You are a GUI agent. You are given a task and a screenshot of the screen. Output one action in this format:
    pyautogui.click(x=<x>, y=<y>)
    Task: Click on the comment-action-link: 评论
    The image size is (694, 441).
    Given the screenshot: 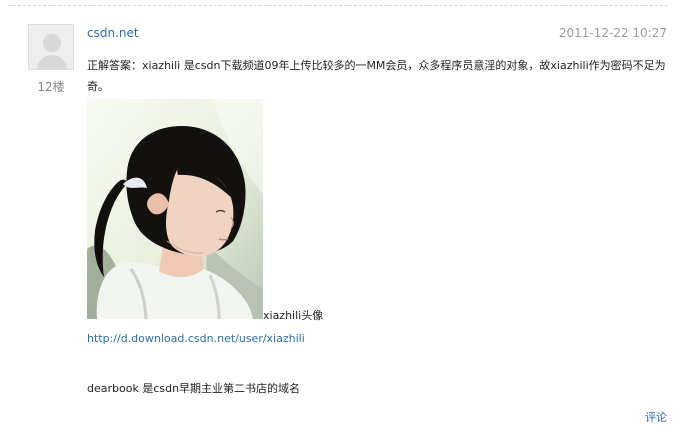 What is the action you would take?
    pyautogui.click(x=656, y=417)
    